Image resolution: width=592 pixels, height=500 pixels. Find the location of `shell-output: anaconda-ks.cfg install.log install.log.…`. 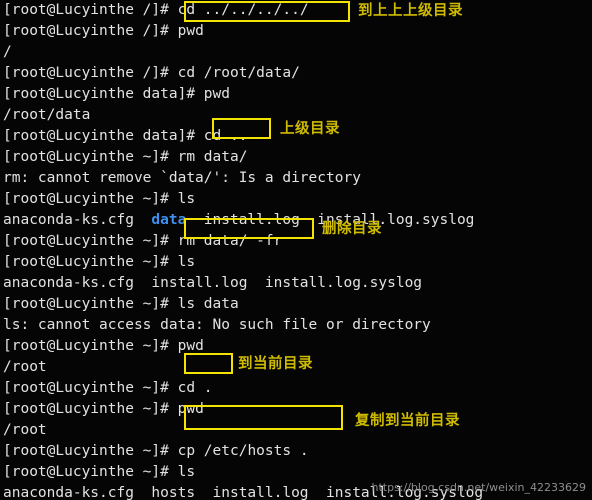

shell-output: anaconda-ks.cfg install.log install.log.… is located at coordinates (213, 283).